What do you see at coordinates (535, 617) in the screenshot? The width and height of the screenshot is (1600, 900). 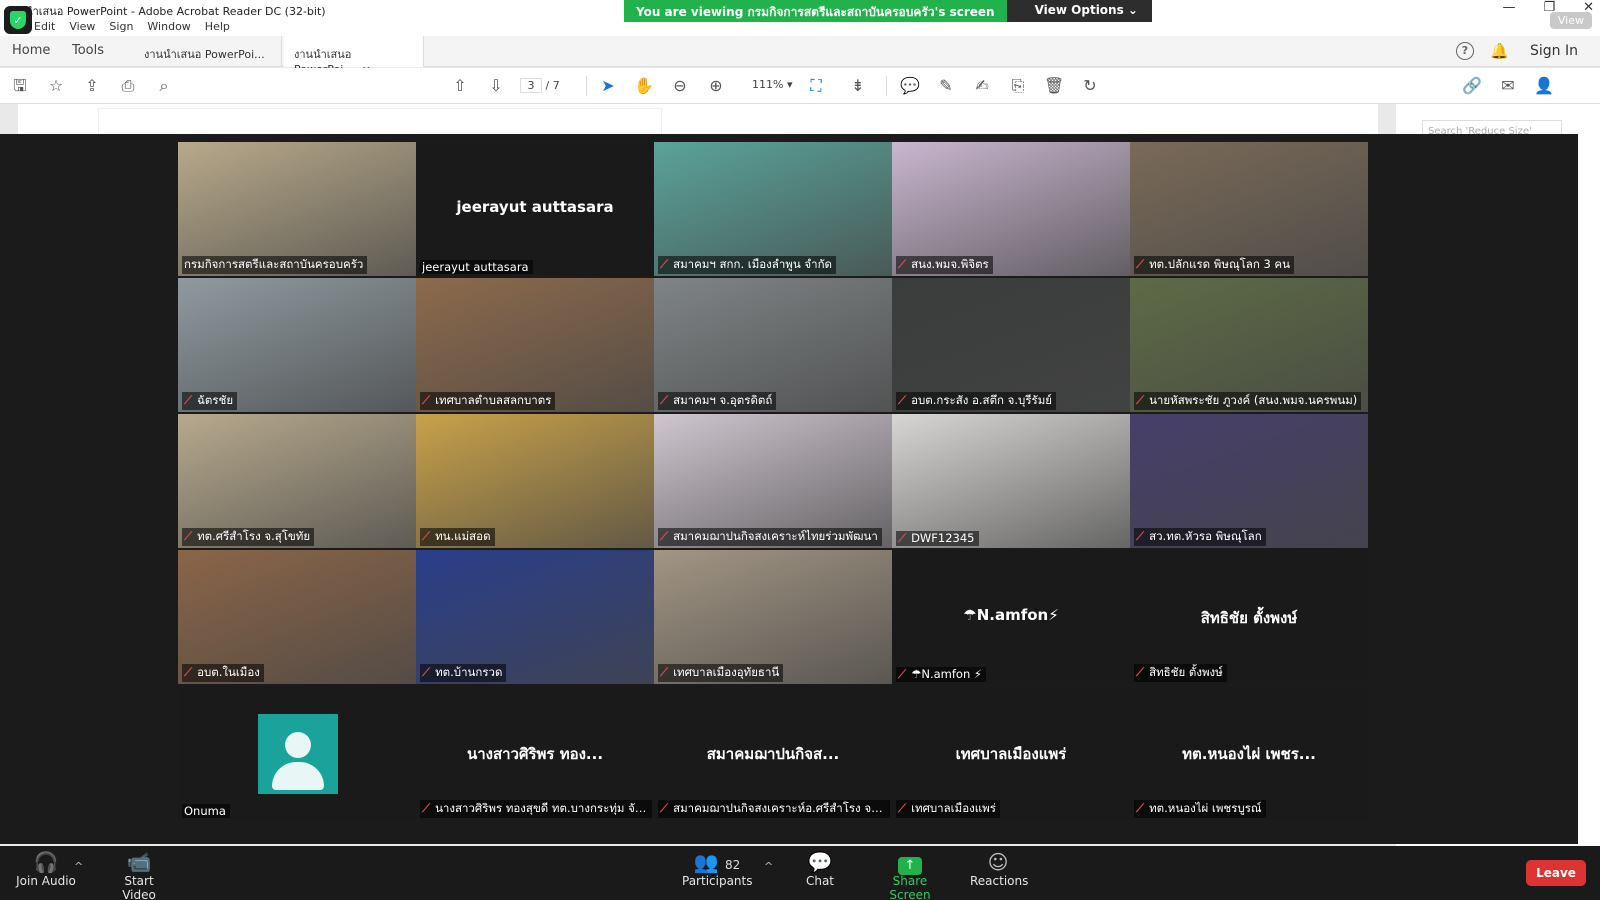 I see `participant-tile: ⟋ ทต.บ้านกรวด` at bounding box center [535, 617].